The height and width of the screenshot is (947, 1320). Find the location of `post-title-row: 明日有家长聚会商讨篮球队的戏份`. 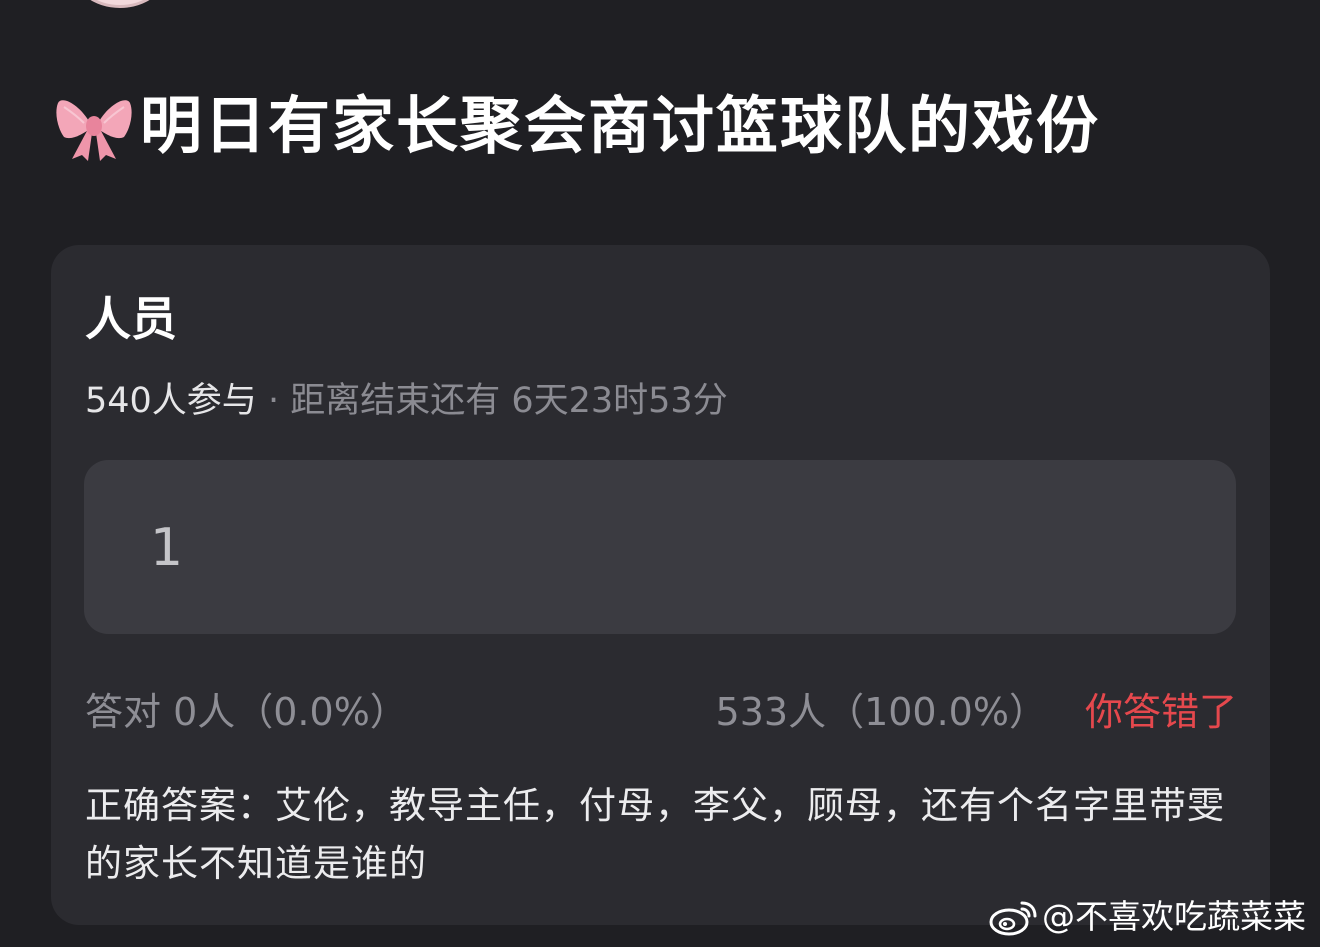

post-title-row: 明日有家长聚会商讨篮球队的戏份 is located at coordinates (577, 126).